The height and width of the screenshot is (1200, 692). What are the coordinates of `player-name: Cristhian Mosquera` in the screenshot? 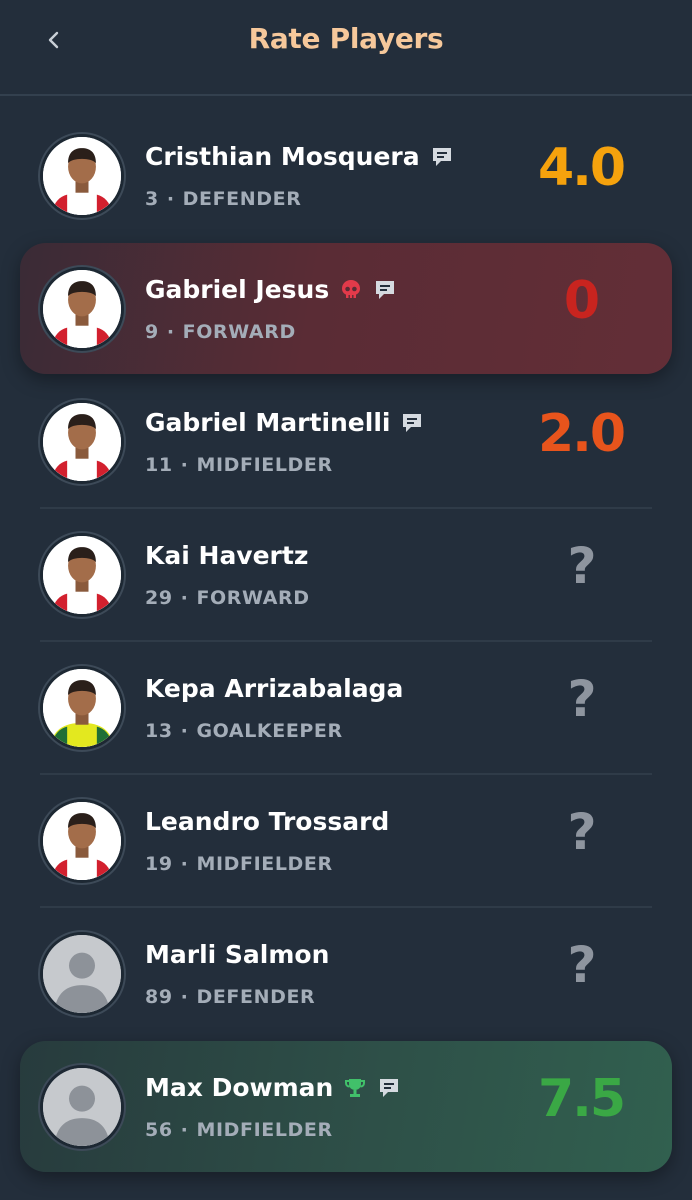 It's located at (282, 156).